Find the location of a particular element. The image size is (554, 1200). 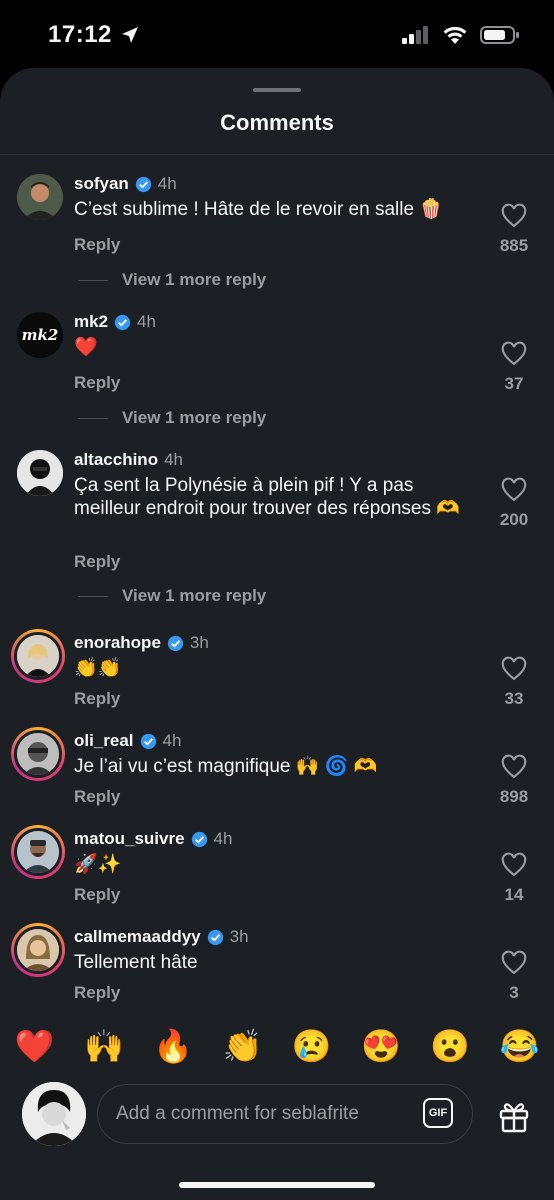

comment-meta: mk2 4h is located at coordinates (115, 322).